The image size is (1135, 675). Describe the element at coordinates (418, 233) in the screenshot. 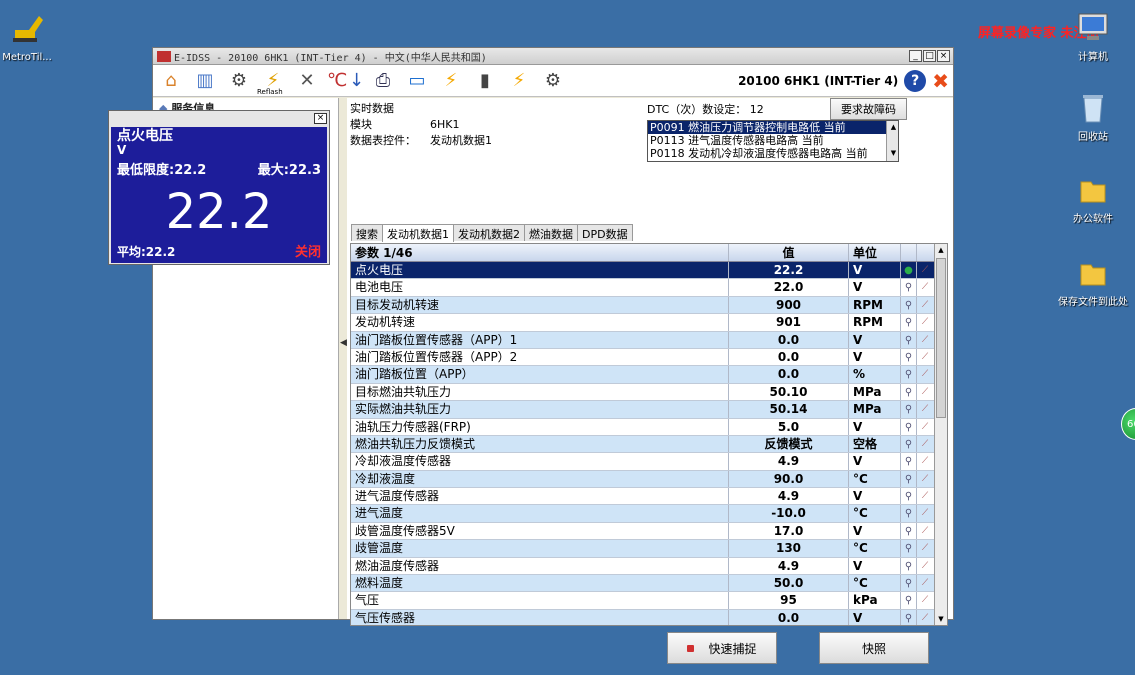

I see `tab-engine-data-1: 发动机数据1` at that location.